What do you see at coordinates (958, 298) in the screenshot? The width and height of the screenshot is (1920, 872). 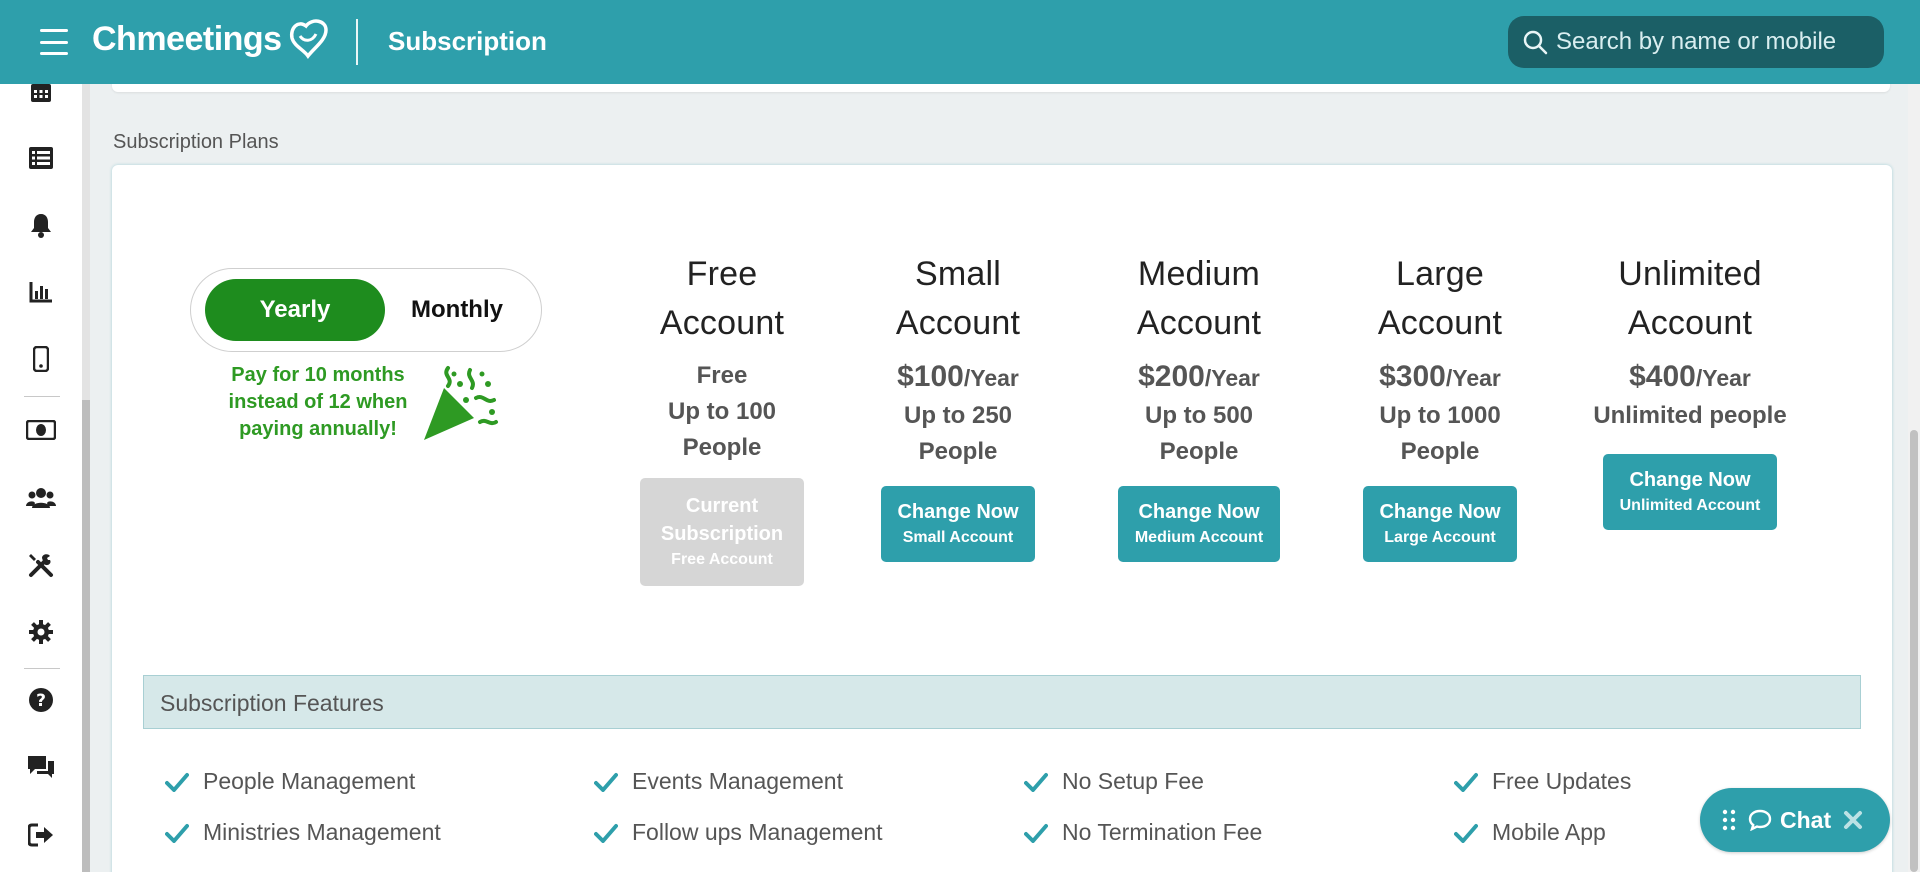 I see `plan-name: Small Account` at bounding box center [958, 298].